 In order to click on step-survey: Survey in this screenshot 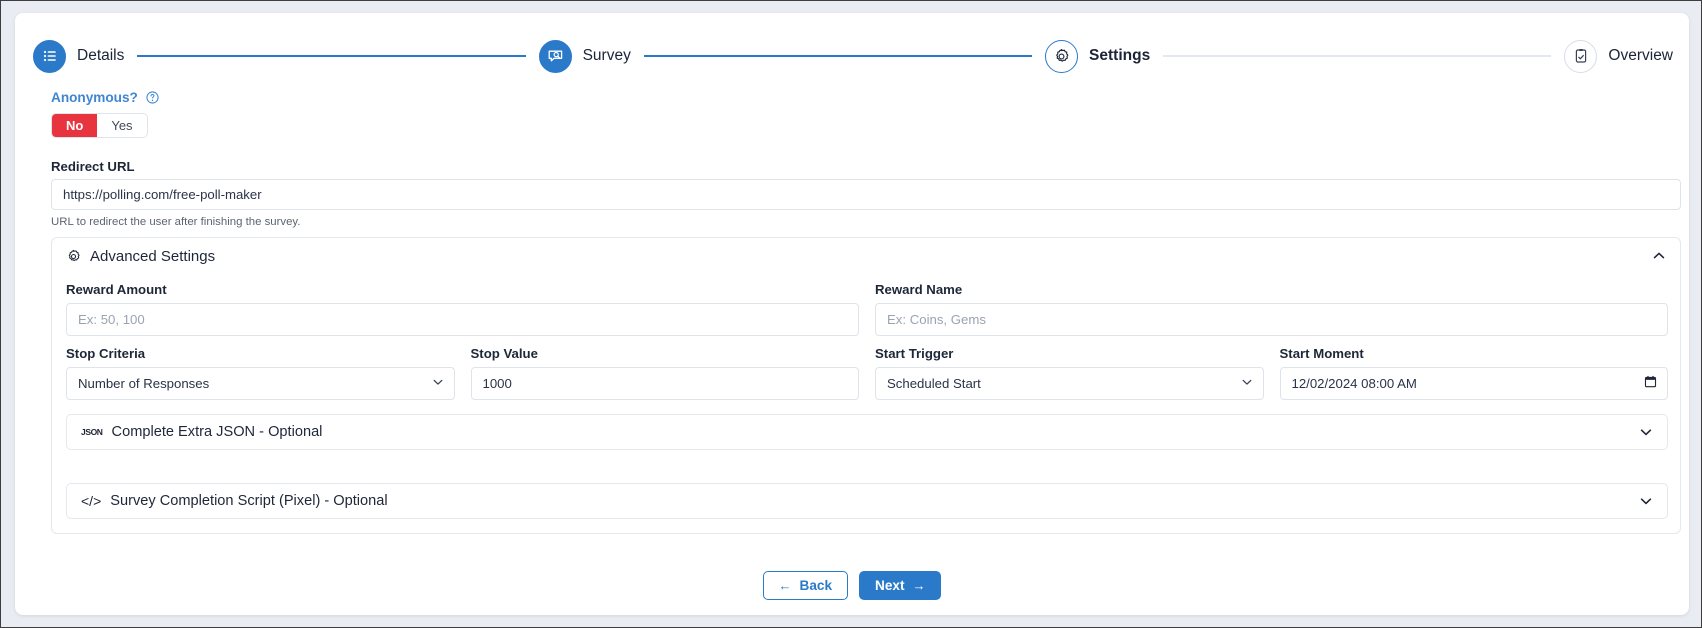, I will do `click(584, 56)`.